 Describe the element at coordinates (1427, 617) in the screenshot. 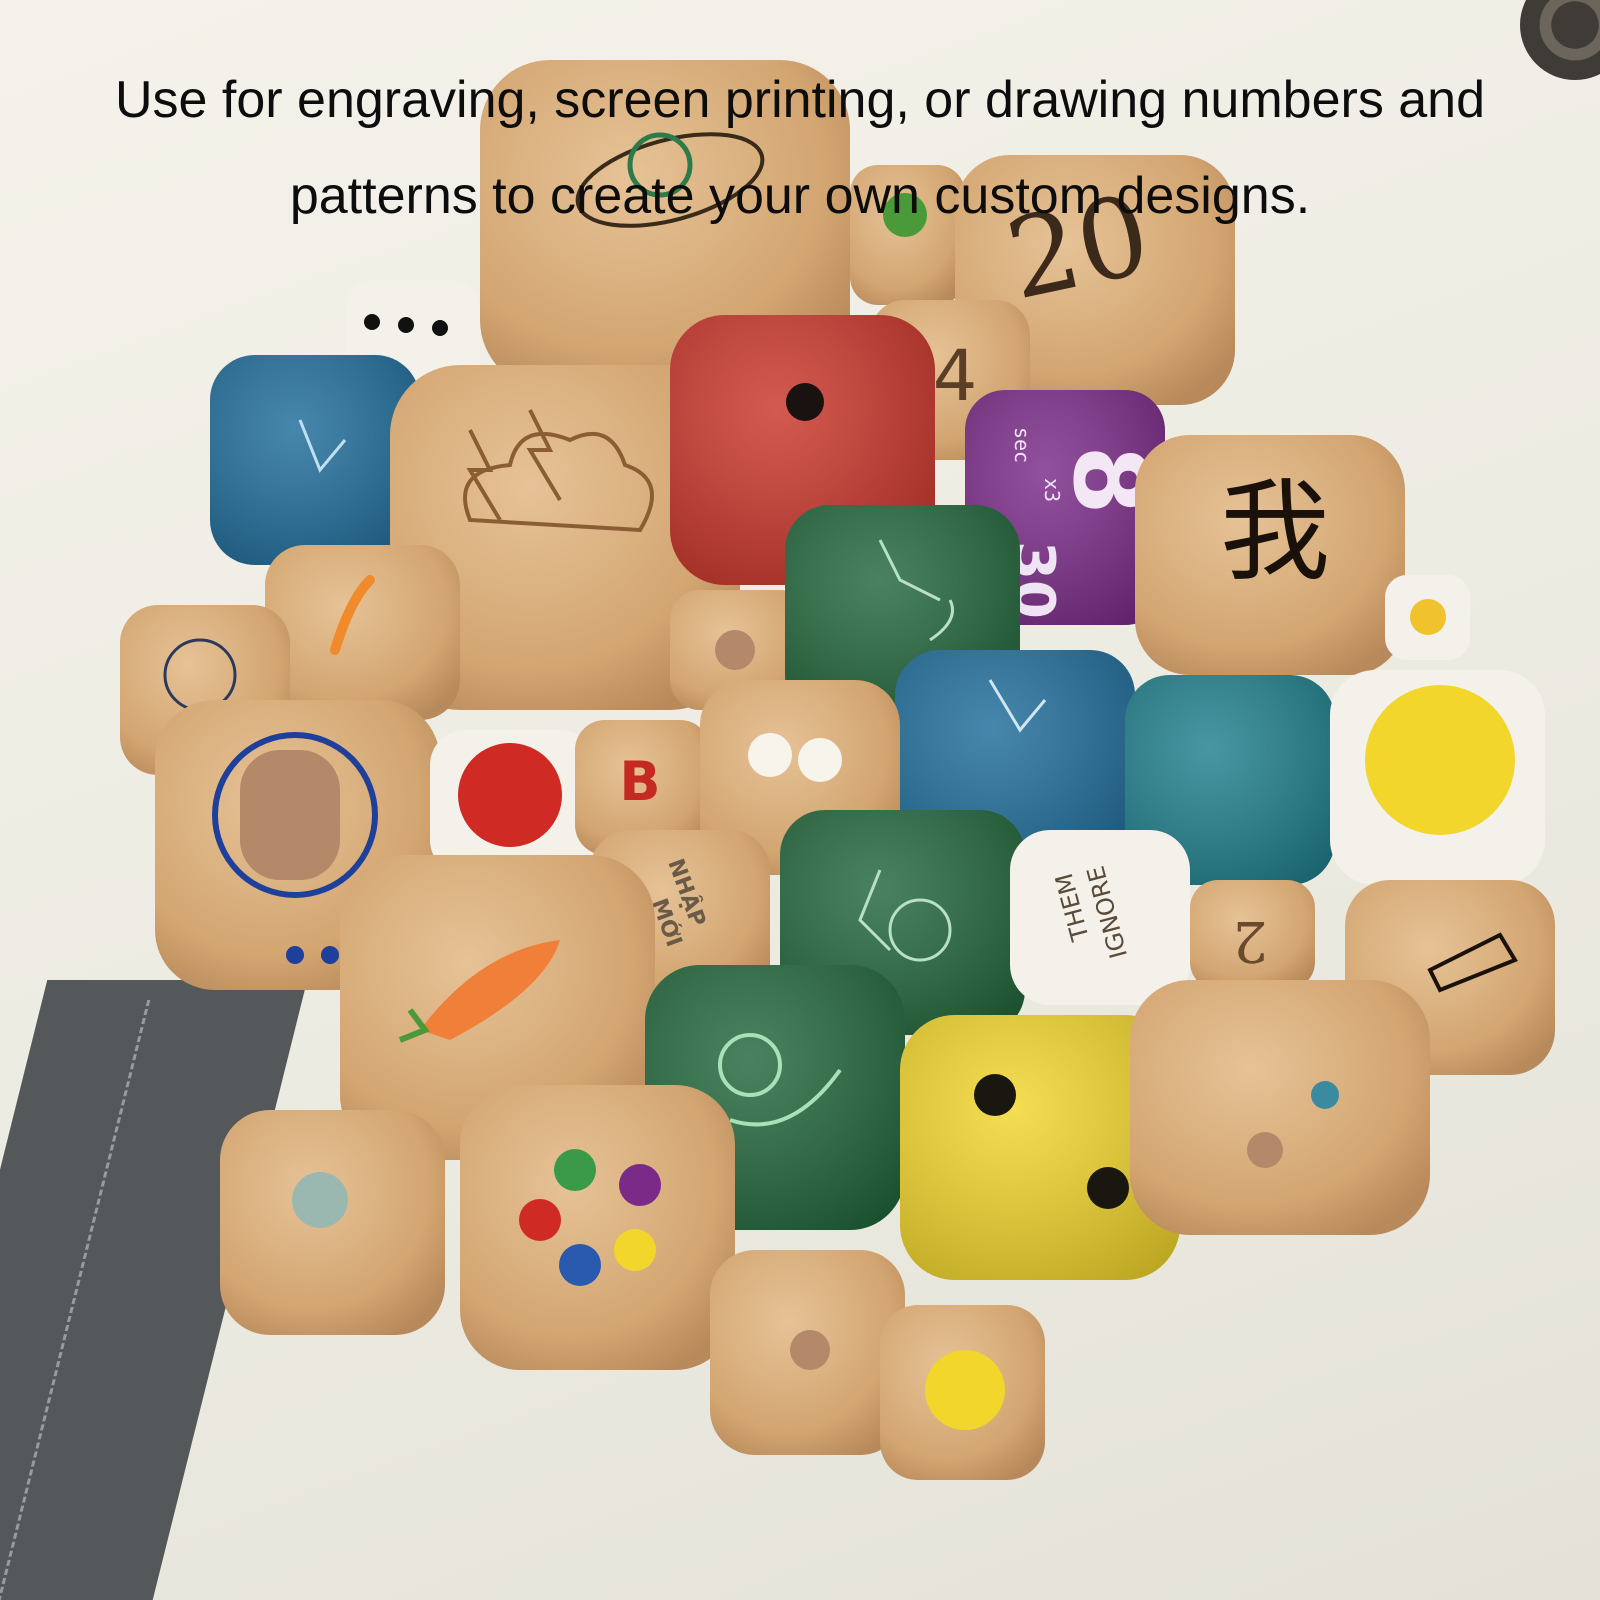

I see `die-white-yellow-dot-small` at that location.